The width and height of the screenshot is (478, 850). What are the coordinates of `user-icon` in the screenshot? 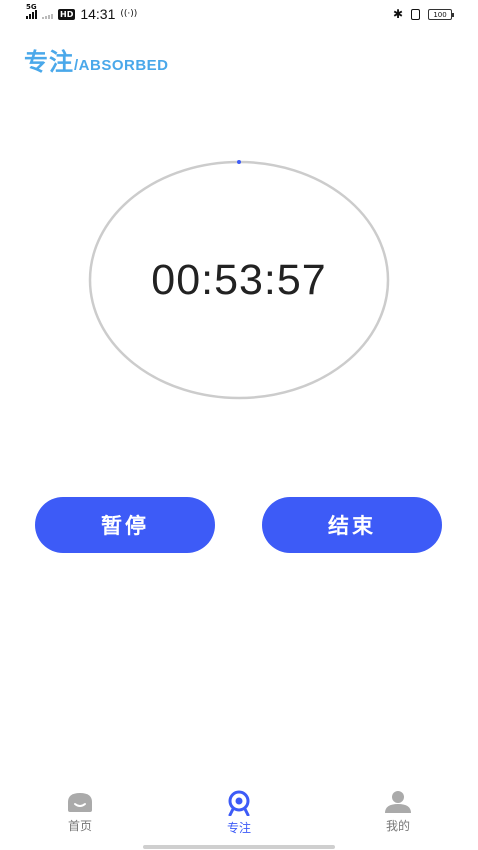 It's located at (398, 802).